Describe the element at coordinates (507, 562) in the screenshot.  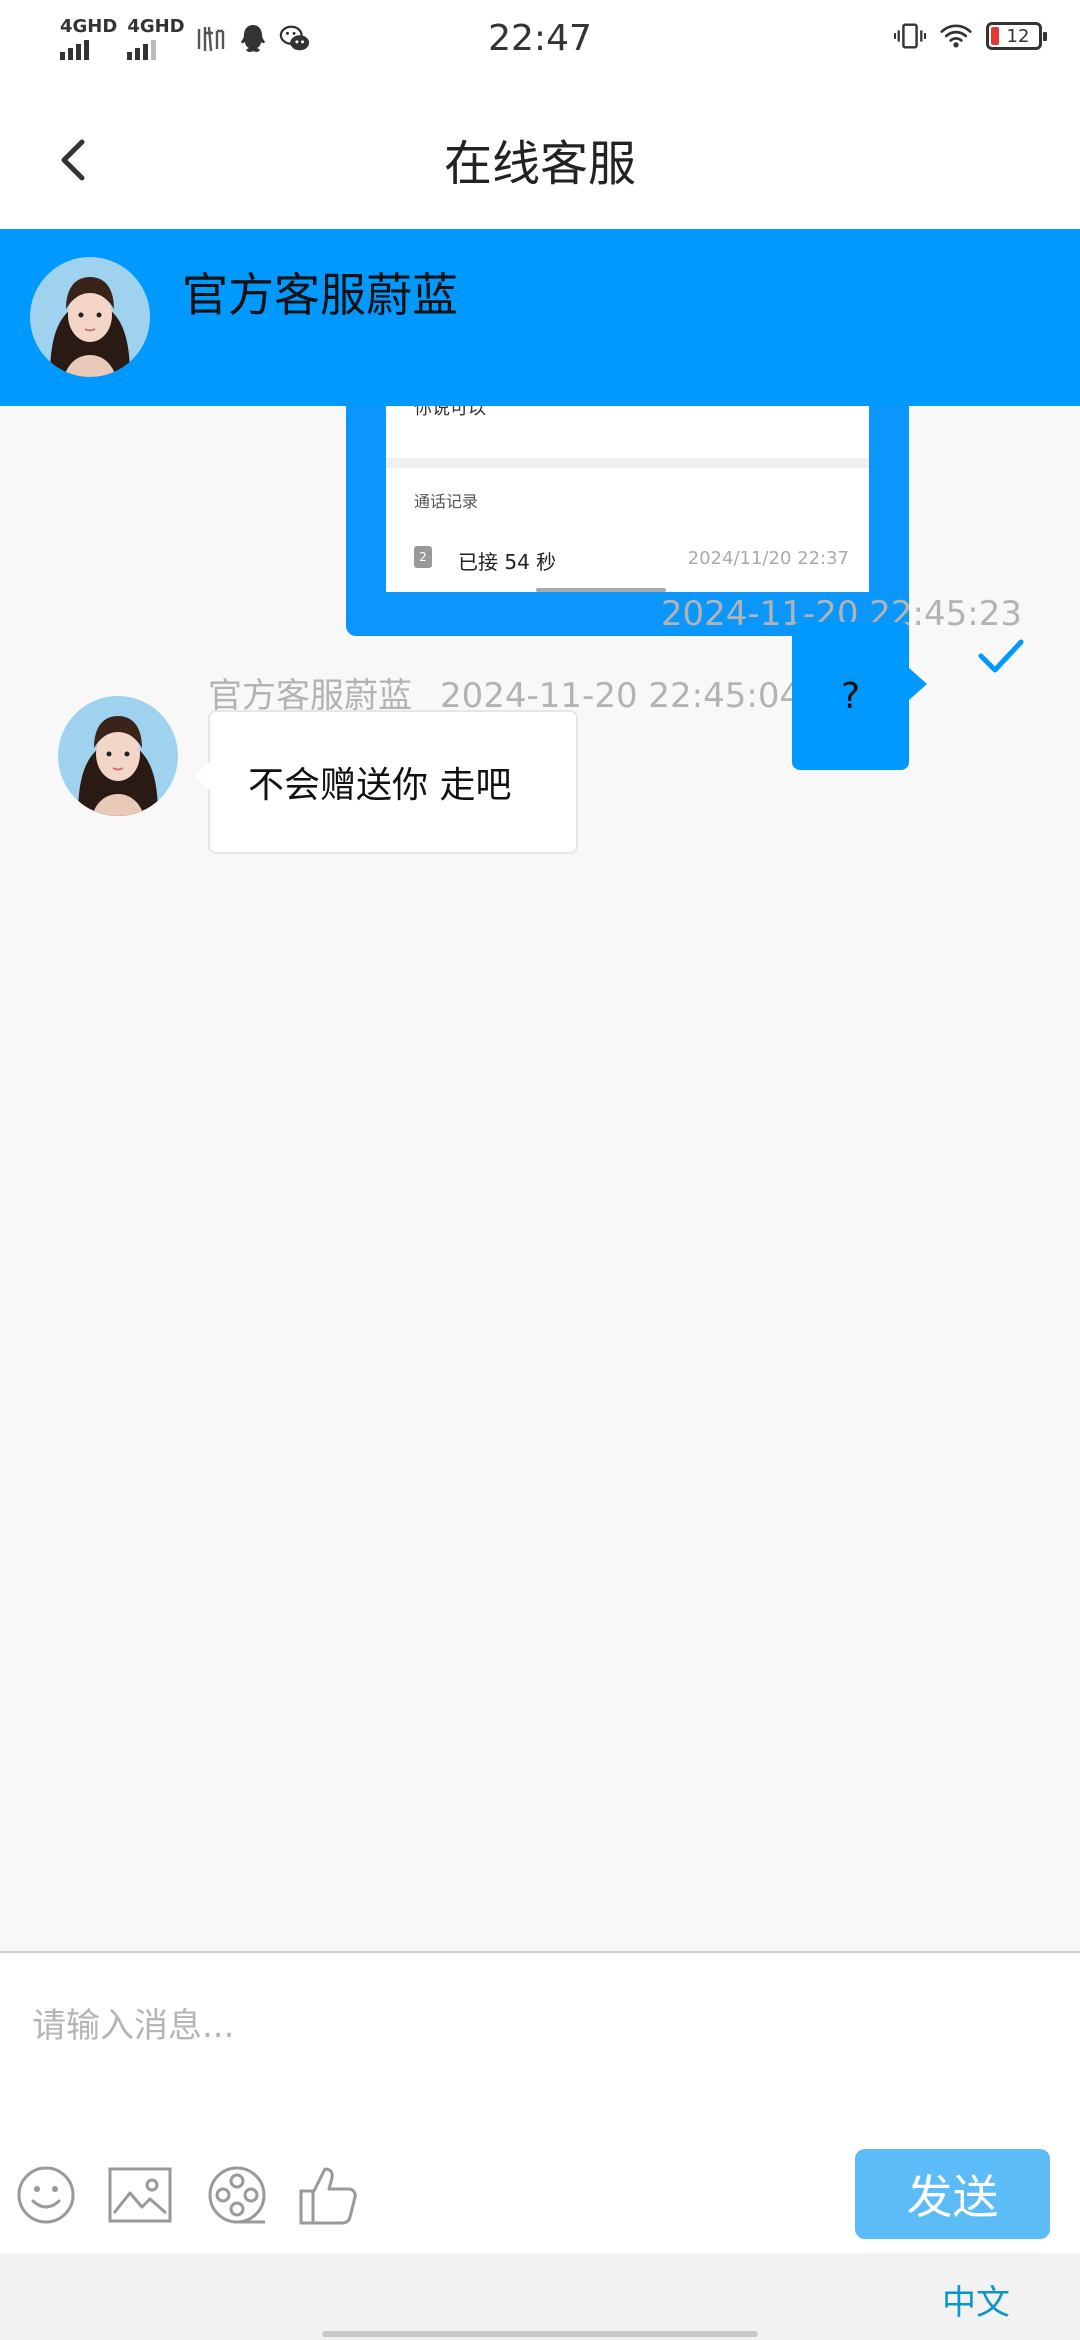
I see `image-call-text: 已接 54 秒` at that location.